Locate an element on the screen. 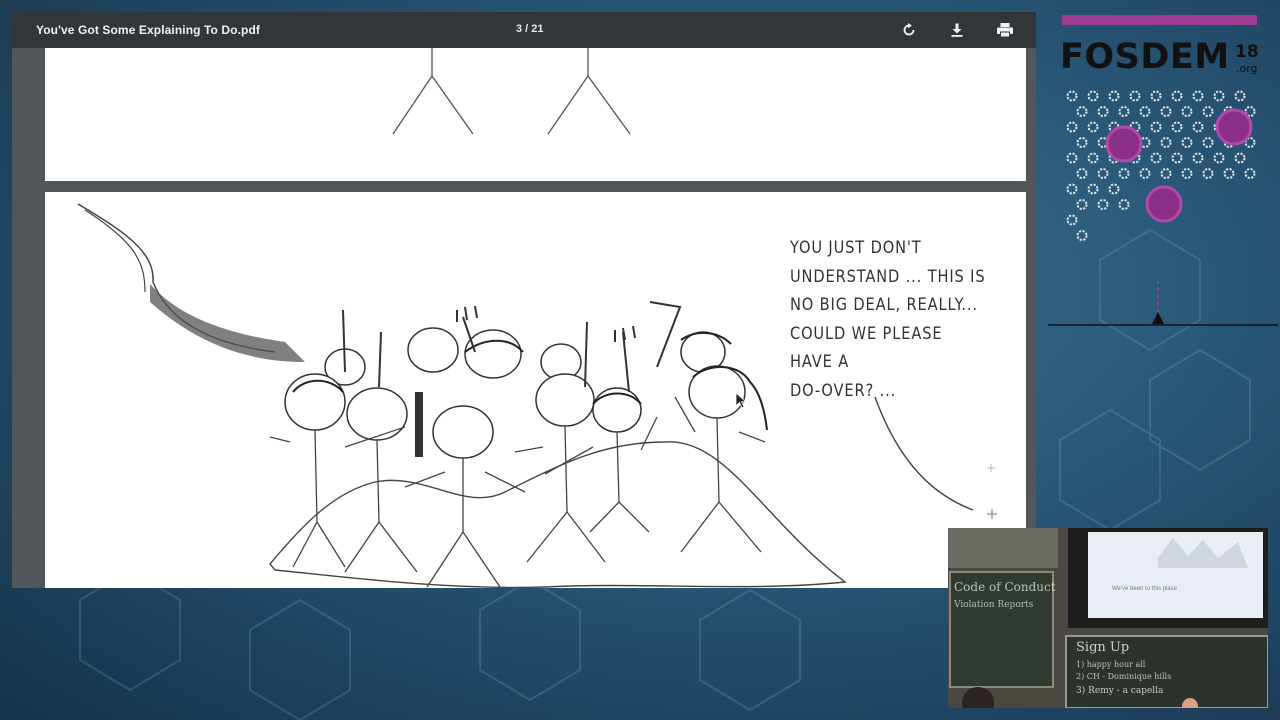  print-button is located at coordinates (1005, 30).